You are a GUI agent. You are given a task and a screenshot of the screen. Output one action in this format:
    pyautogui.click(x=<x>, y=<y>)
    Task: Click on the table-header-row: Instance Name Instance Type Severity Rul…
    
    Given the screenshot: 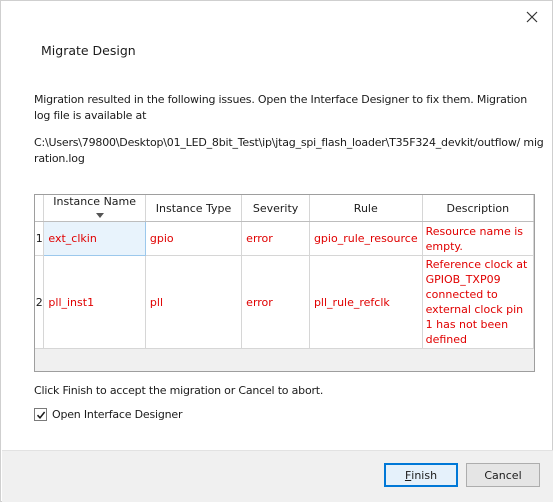 What is the action you would take?
    pyautogui.click(x=284, y=208)
    